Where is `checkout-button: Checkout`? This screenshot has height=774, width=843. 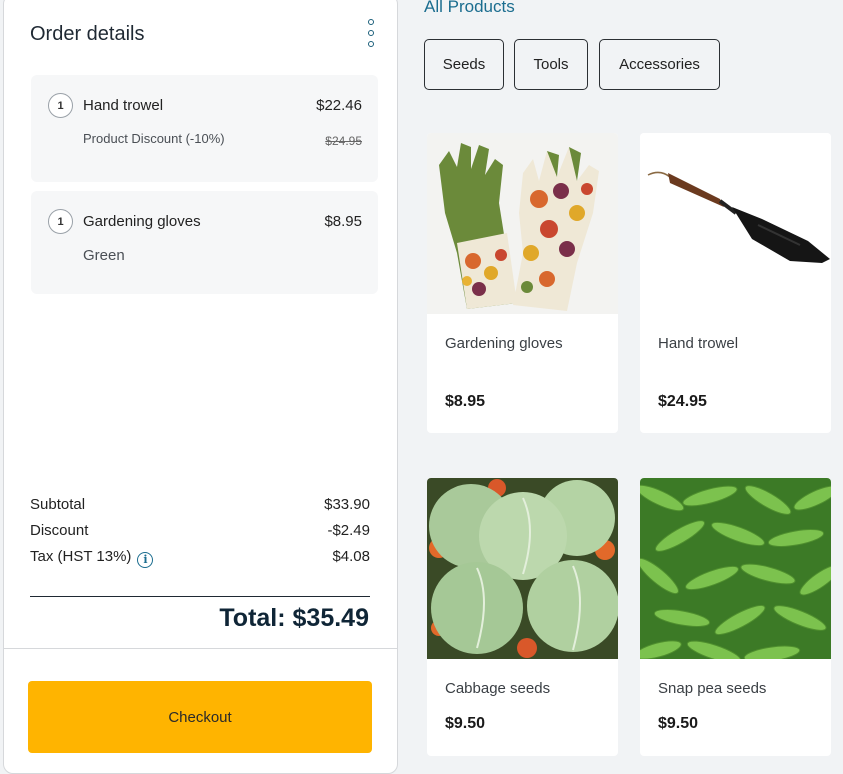 checkout-button: Checkout is located at coordinates (200, 717).